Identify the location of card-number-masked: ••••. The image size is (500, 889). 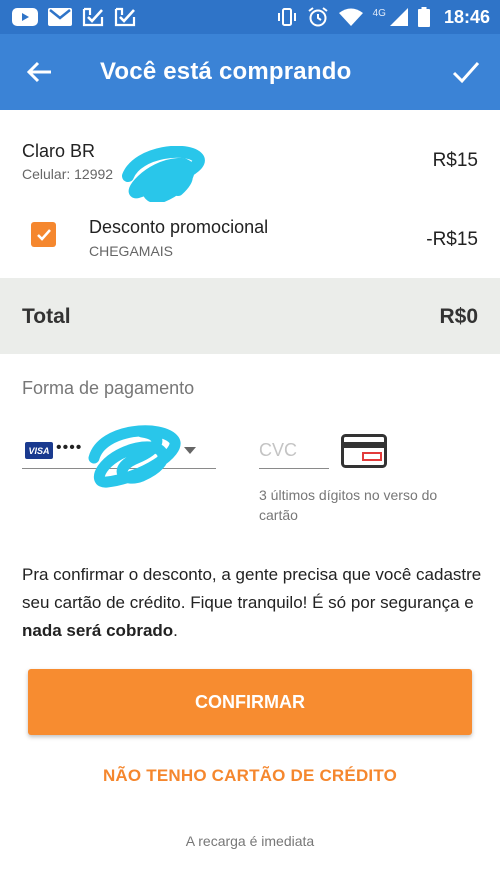
(69, 447).